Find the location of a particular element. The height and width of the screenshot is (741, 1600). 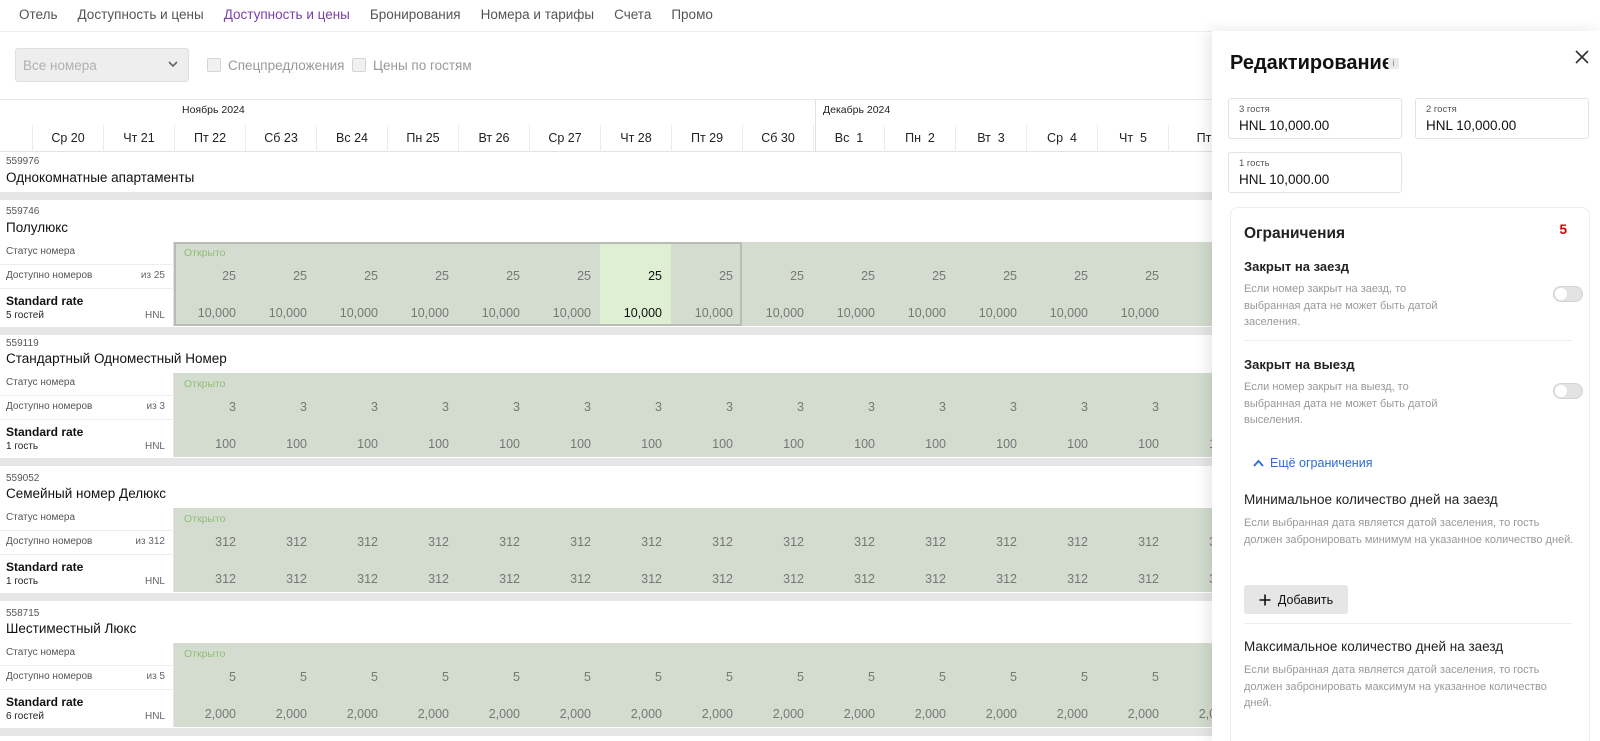

closed-arrival-toggle is located at coordinates (1568, 294).